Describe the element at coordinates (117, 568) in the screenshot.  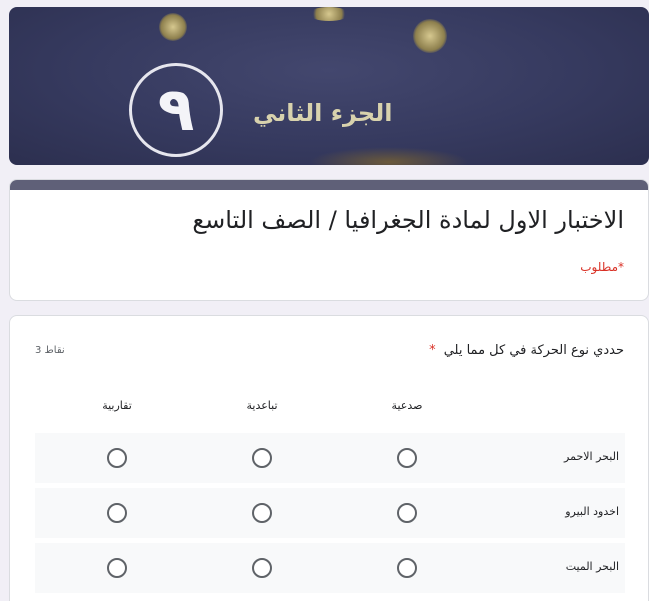
I see `radio-row3-convergent` at that location.